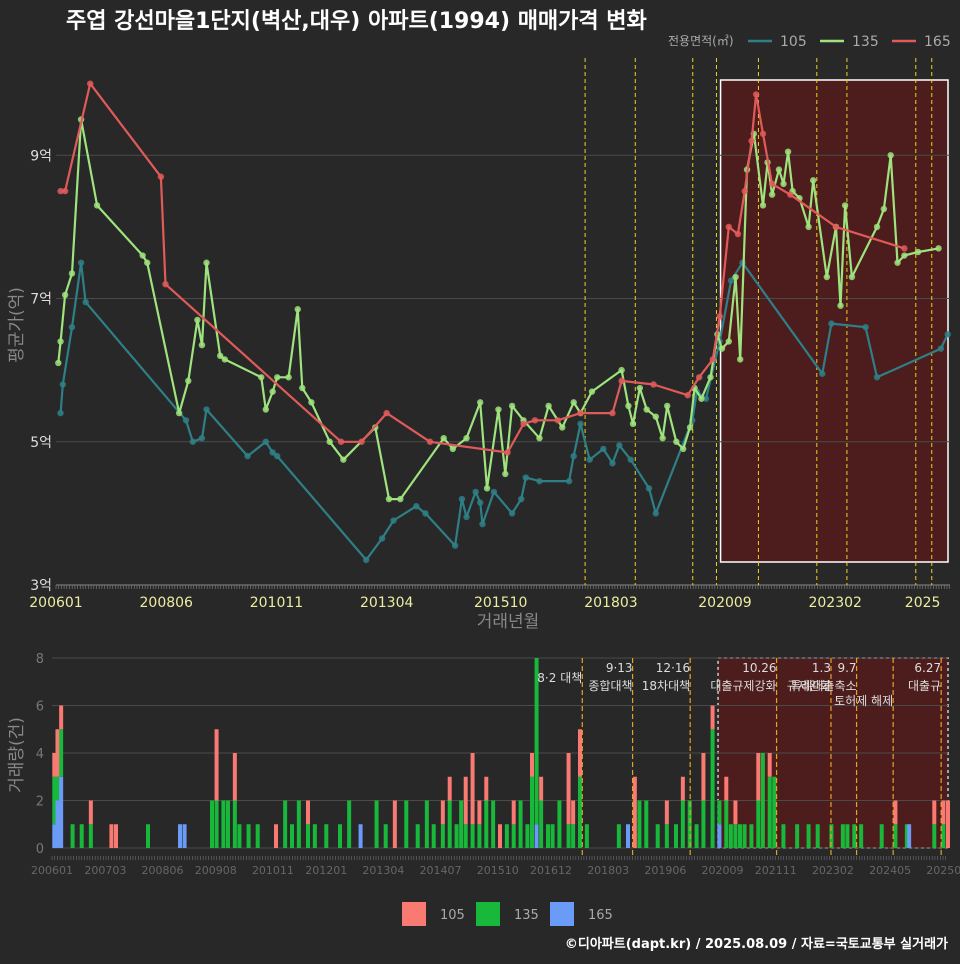 This screenshot has width=960, height=964. What do you see at coordinates (40, 659) in the screenshot?
I see `volume-y-tick: 8` at bounding box center [40, 659].